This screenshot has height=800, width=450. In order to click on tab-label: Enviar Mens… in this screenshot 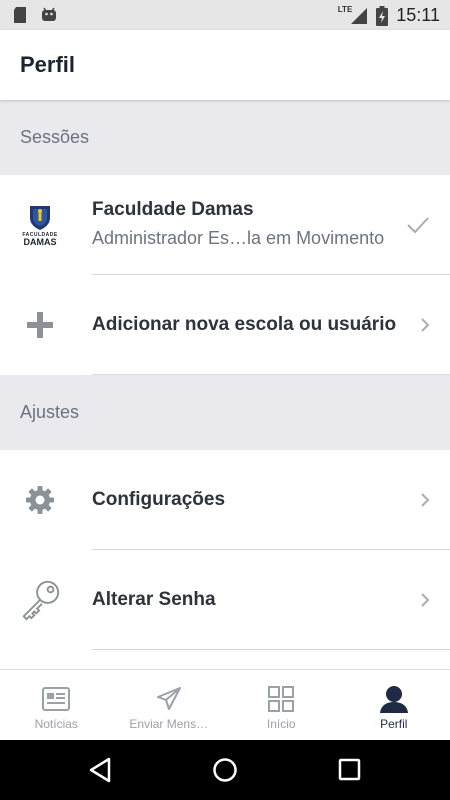, I will do `click(169, 724)`.